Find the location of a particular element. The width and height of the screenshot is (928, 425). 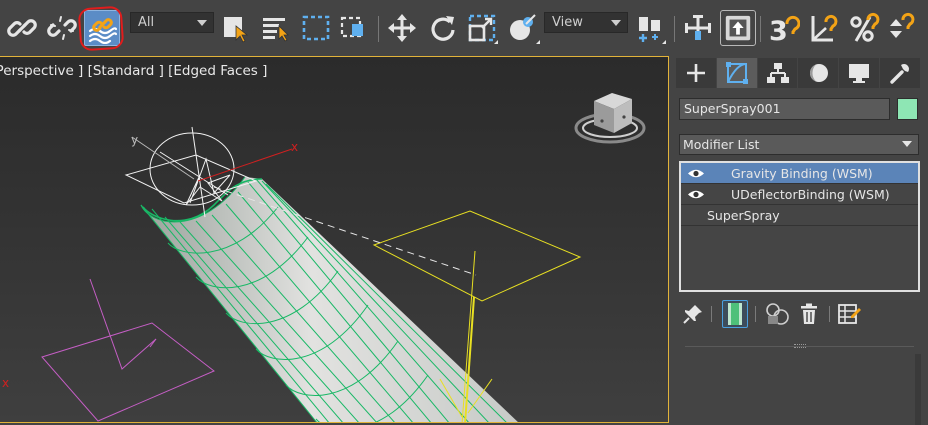

select-and-manipulate-button is located at coordinates (698, 28).